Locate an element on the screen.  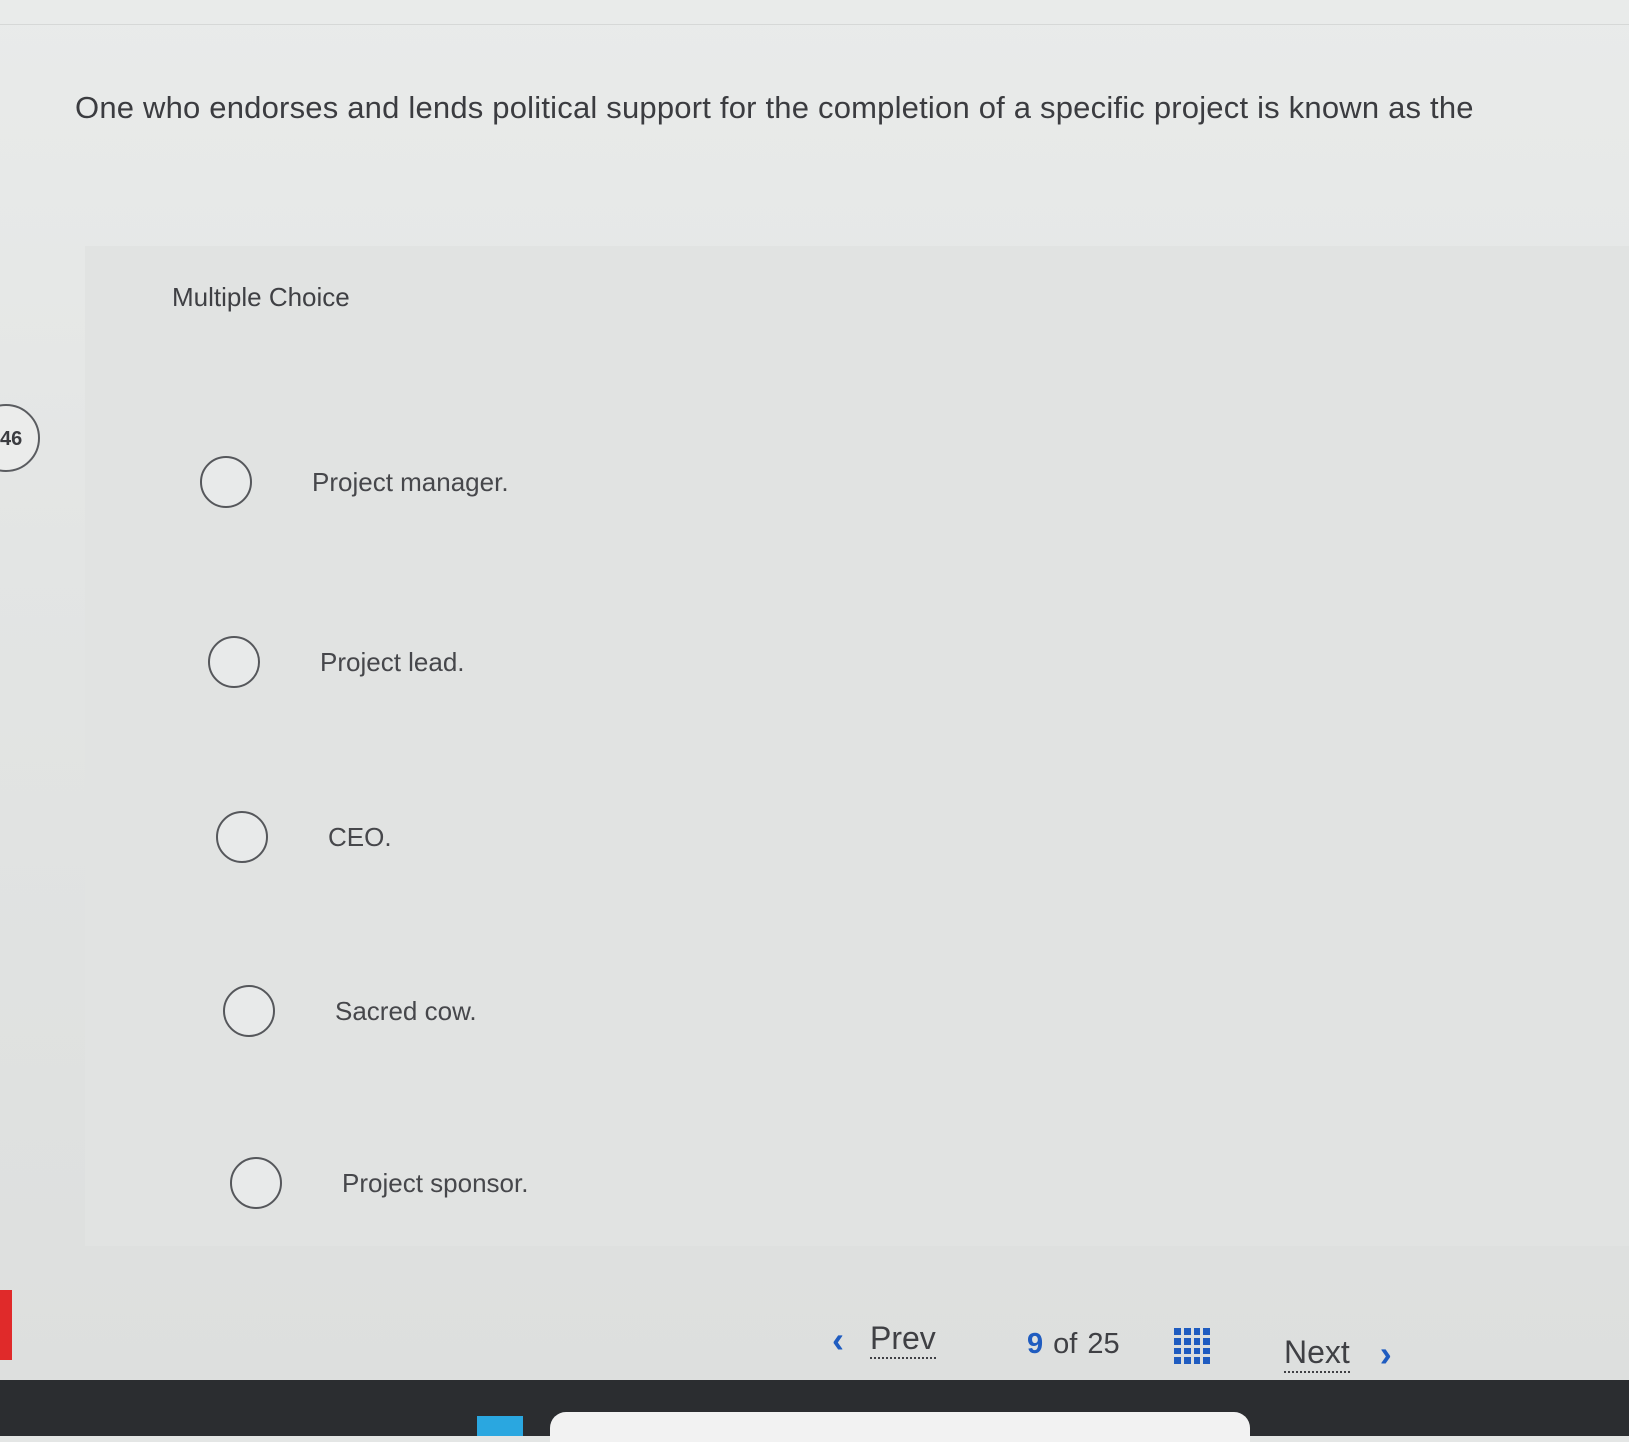
option-project-sponsor: Project sponsor. is located at coordinates (379, 1183).